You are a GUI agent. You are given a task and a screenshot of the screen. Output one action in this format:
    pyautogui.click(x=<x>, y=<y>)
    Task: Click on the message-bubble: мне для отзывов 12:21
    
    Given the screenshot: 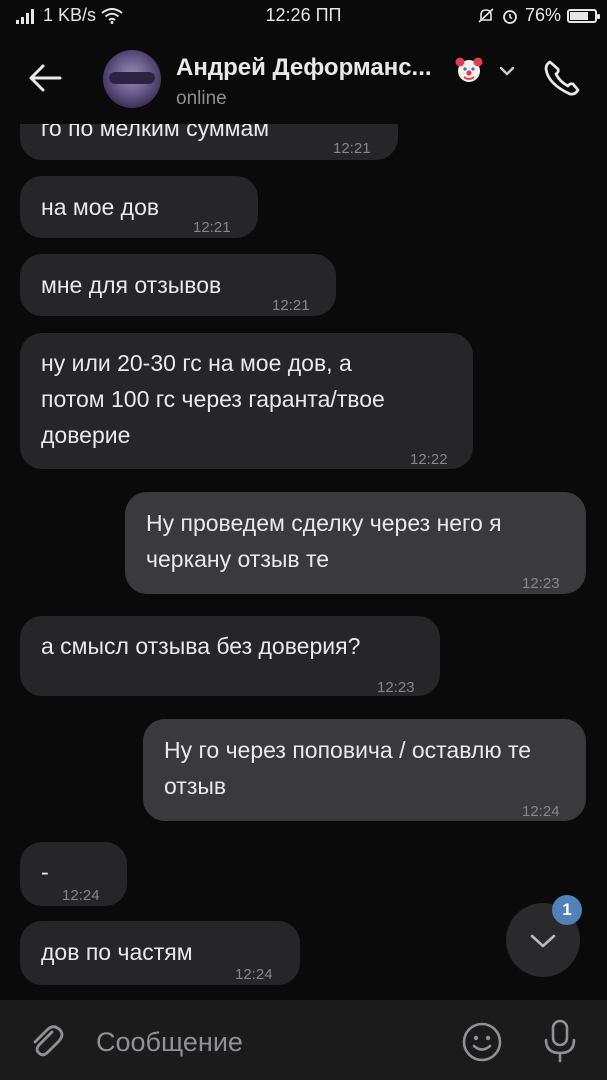 What is the action you would take?
    pyautogui.click(x=178, y=285)
    